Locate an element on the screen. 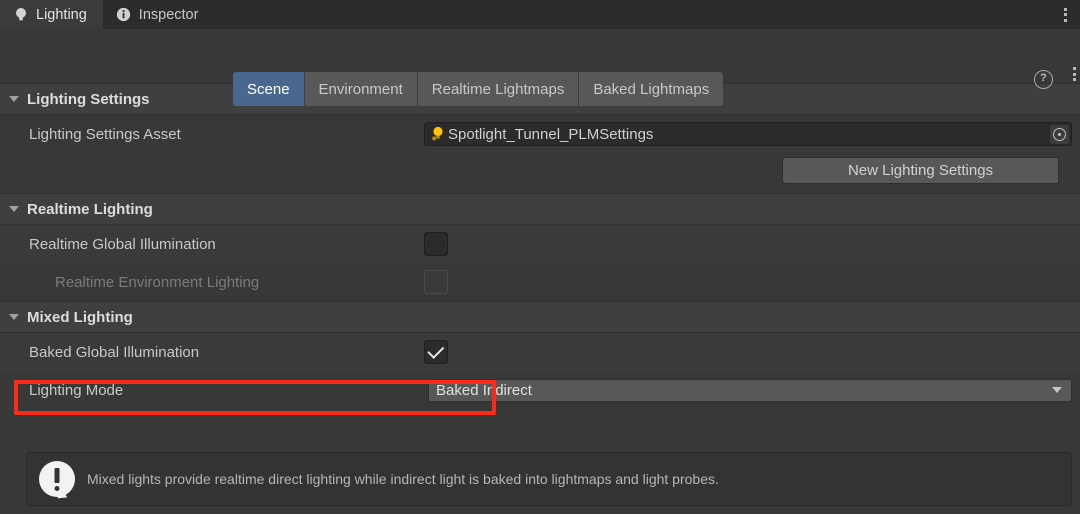 This screenshot has height=514, width=1080. help-glyph: ? is located at coordinates (1043, 78).